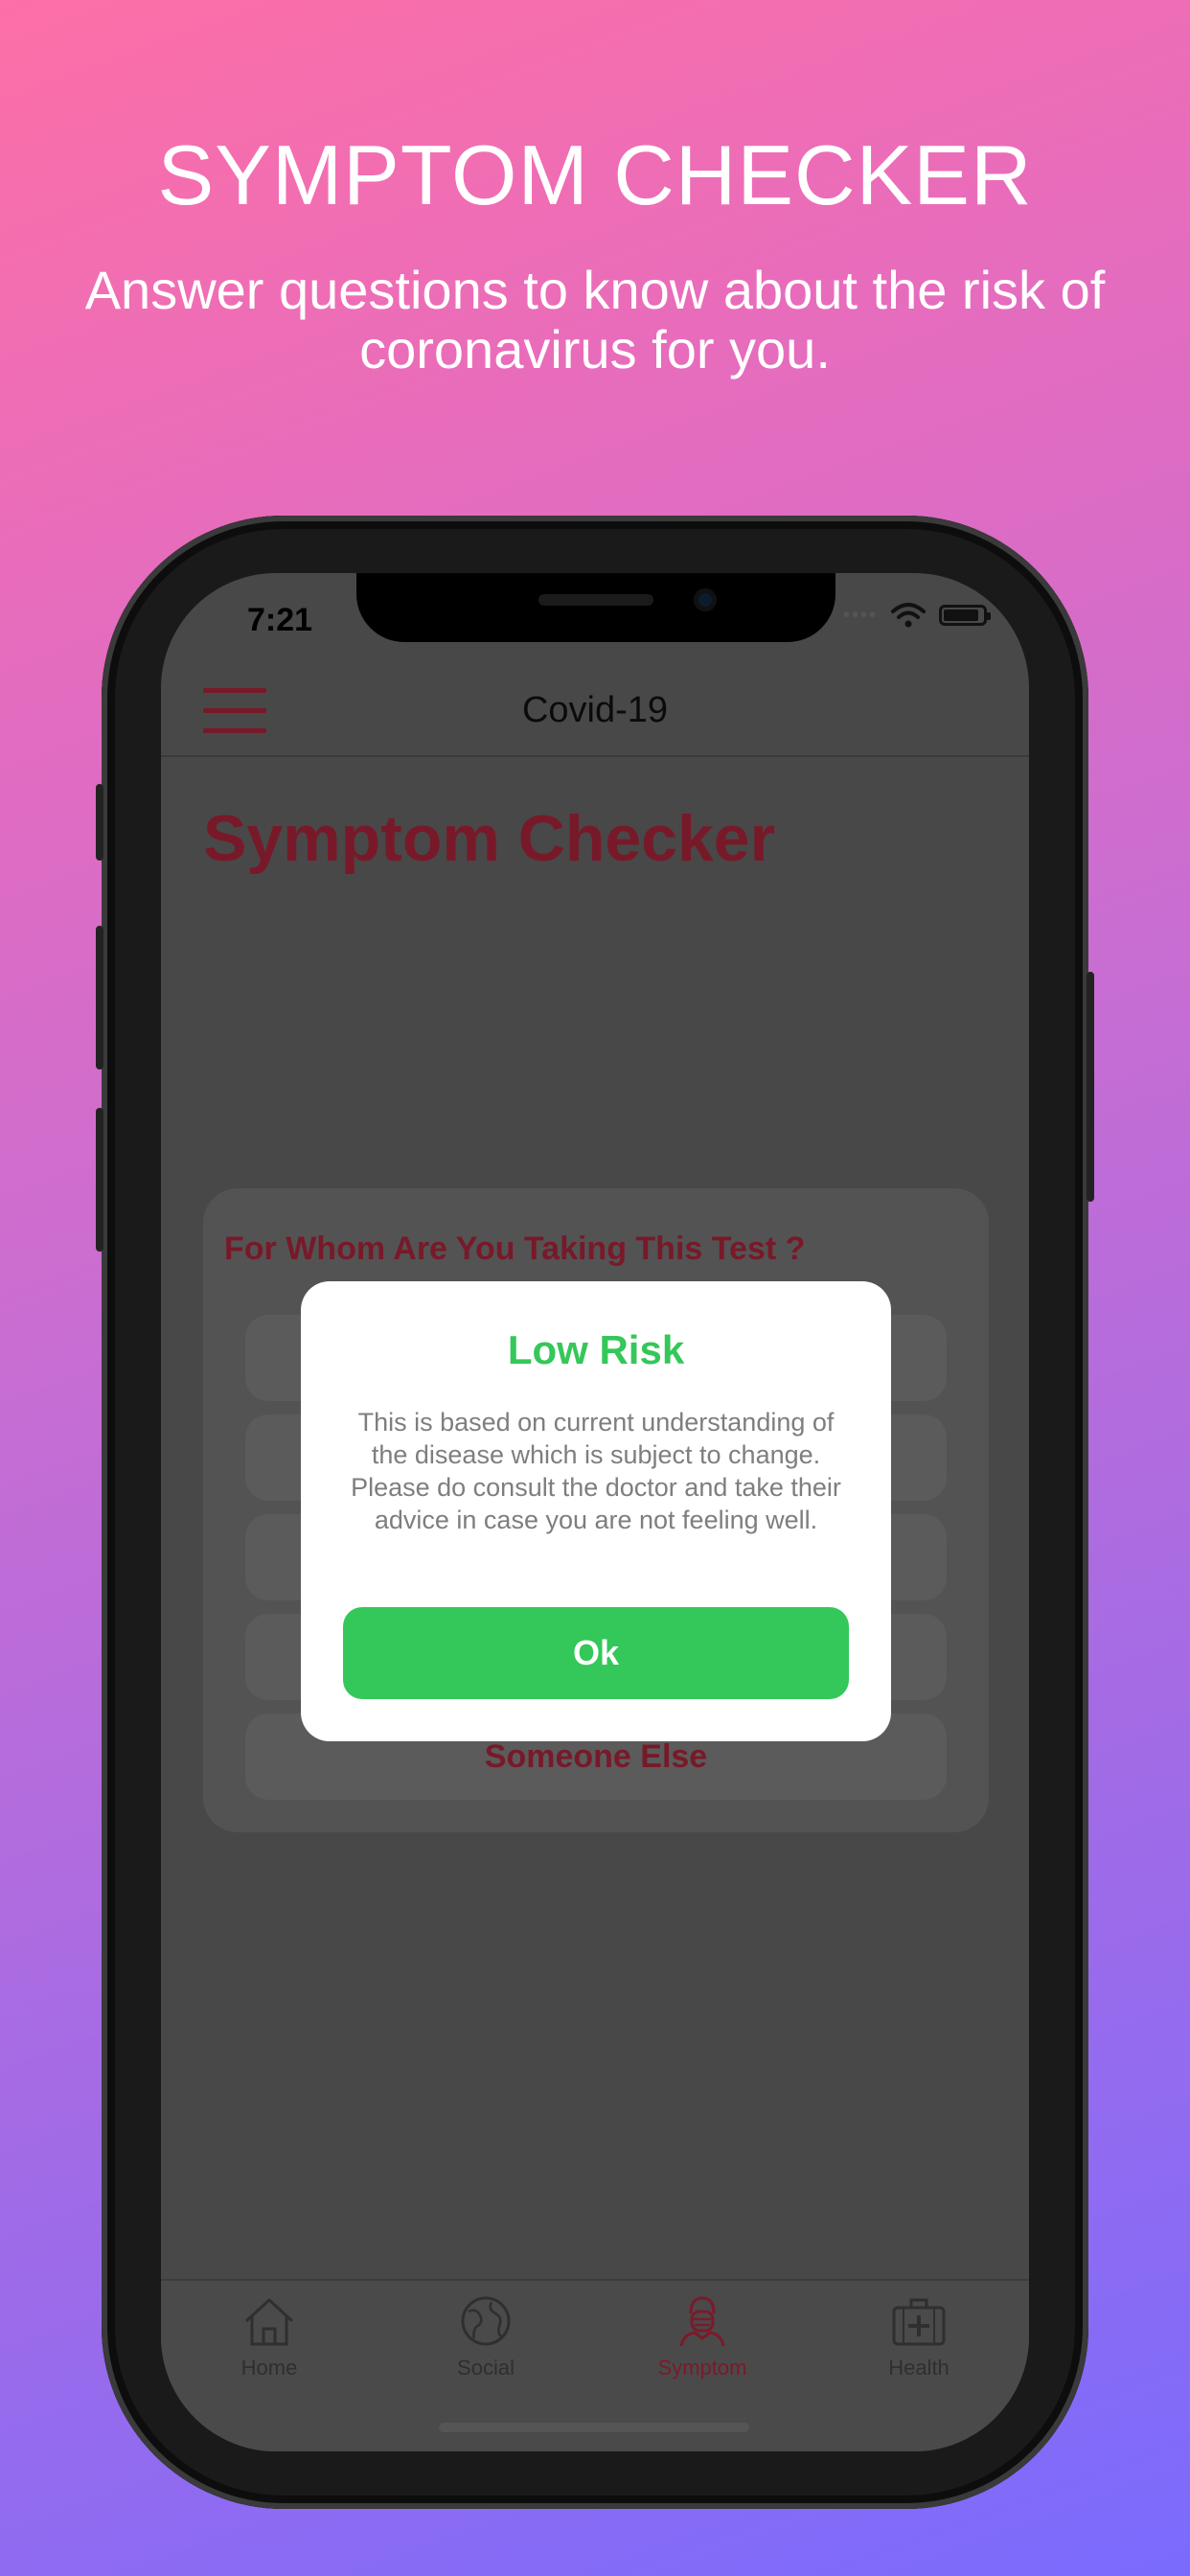  I want to click on signal-dots-icon: ••••, so click(860, 615).